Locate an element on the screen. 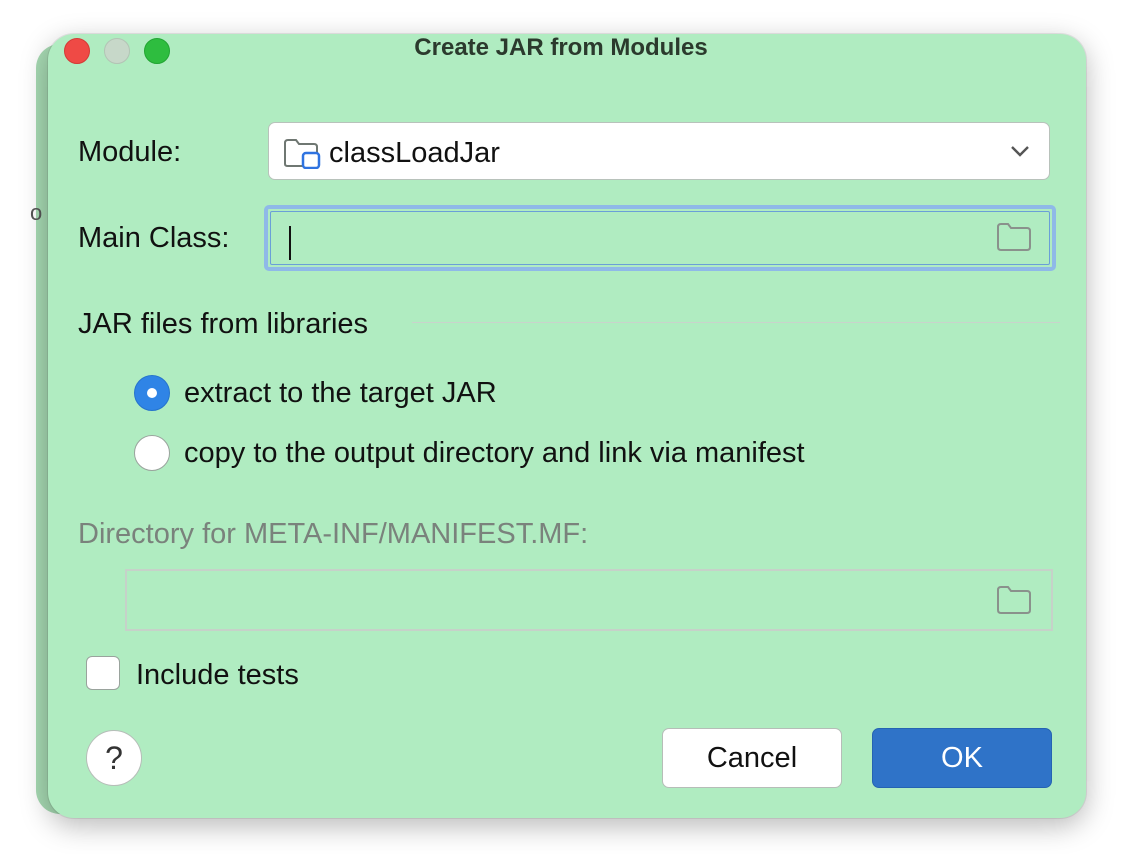 This screenshot has height=854, width=1122. help-button: ? is located at coordinates (114, 758).